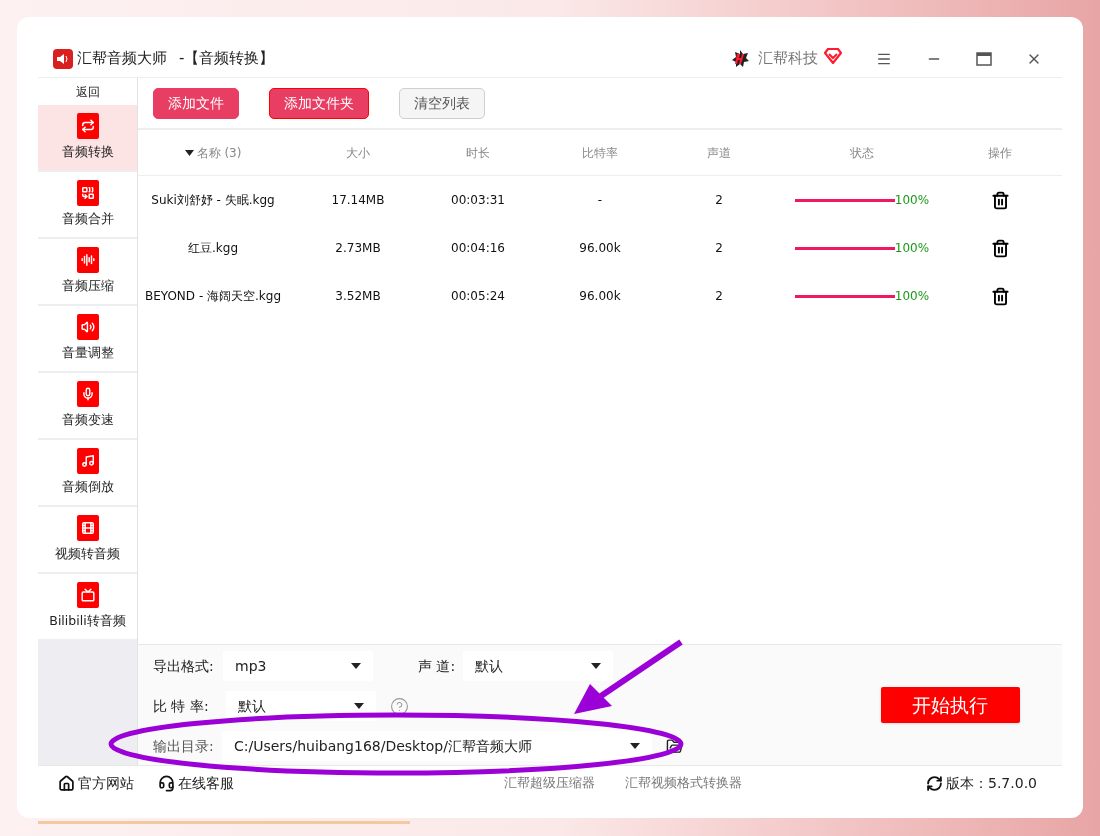 Image resolution: width=1100 pixels, height=836 pixels. What do you see at coordinates (600, 152) in the screenshot?
I see `column-header: 比特率` at bounding box center [600, 152].